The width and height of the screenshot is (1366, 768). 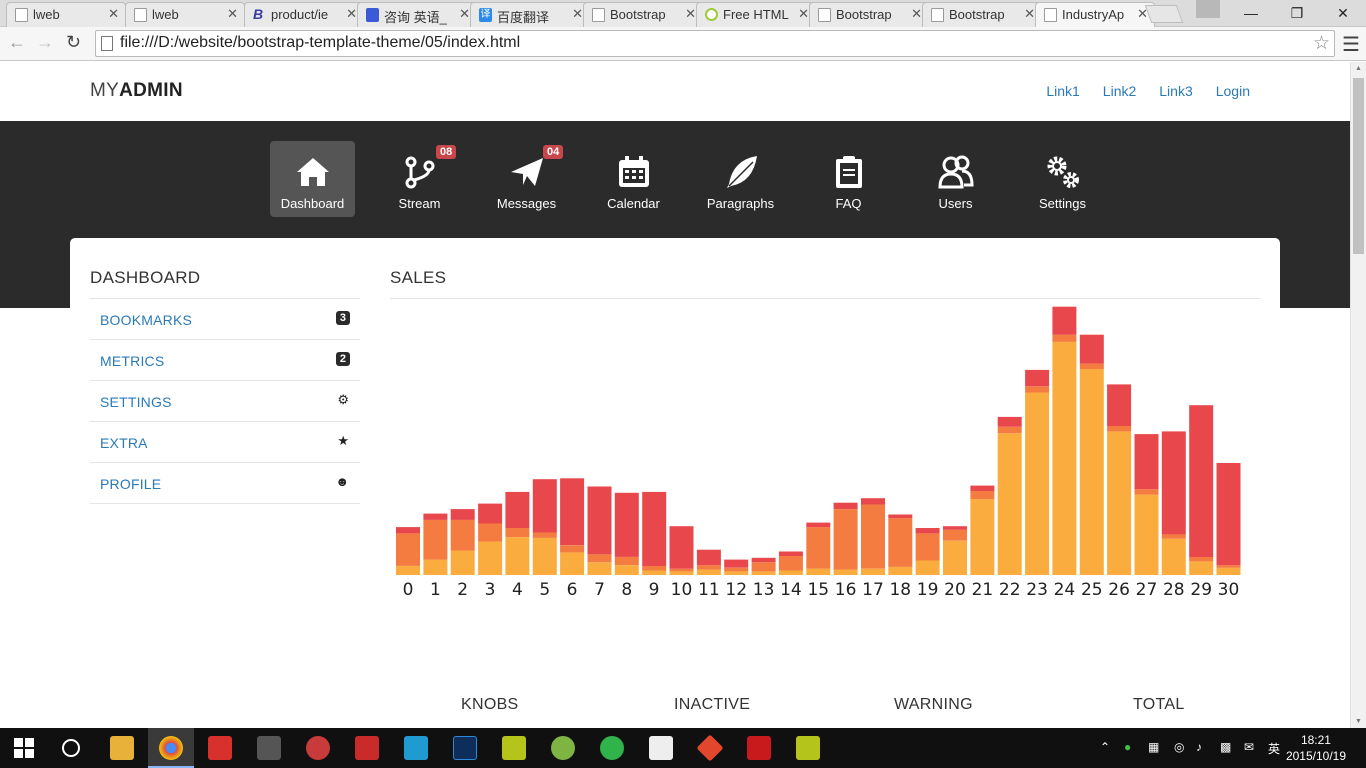 What do you see at coordinates (530, 14) in the screenshot?
I see `browser-tab: 译百度翻译 ✕` at bounding box center [530, 14].